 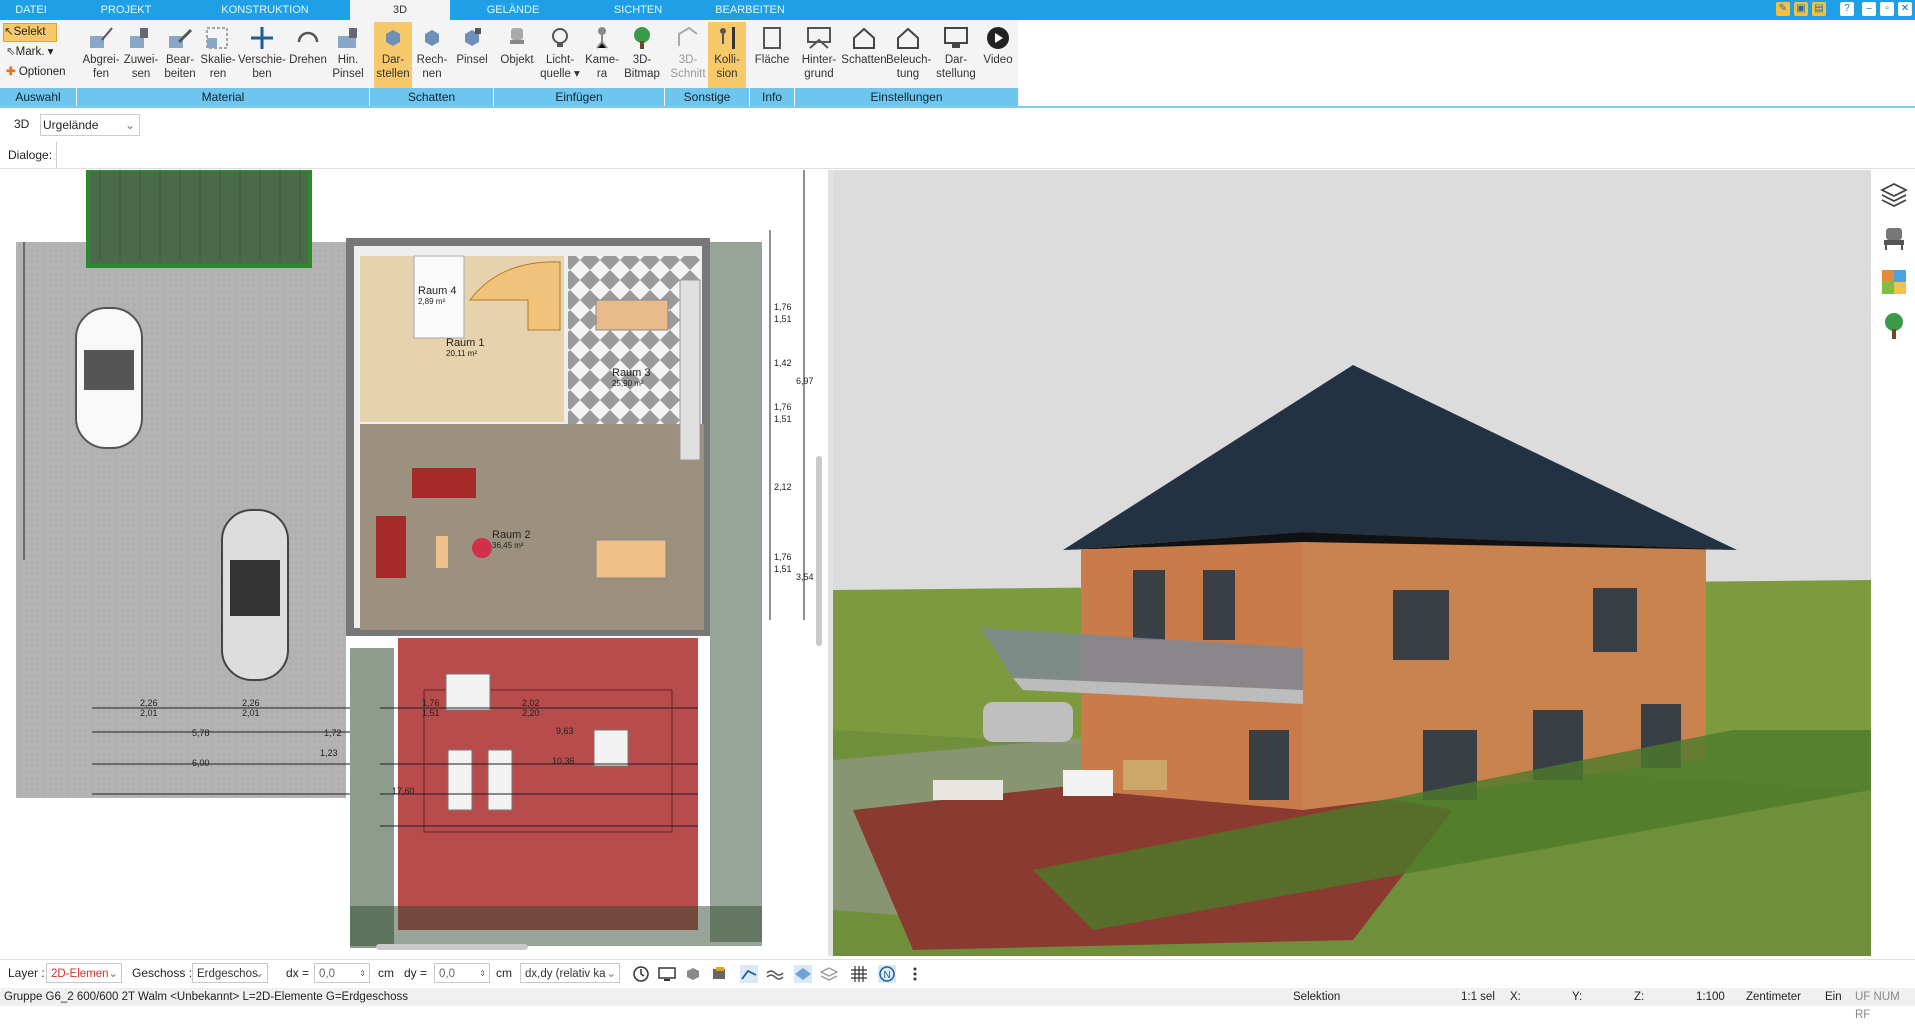 I want to click on assign-material-icon, so click(x=139, y=38).